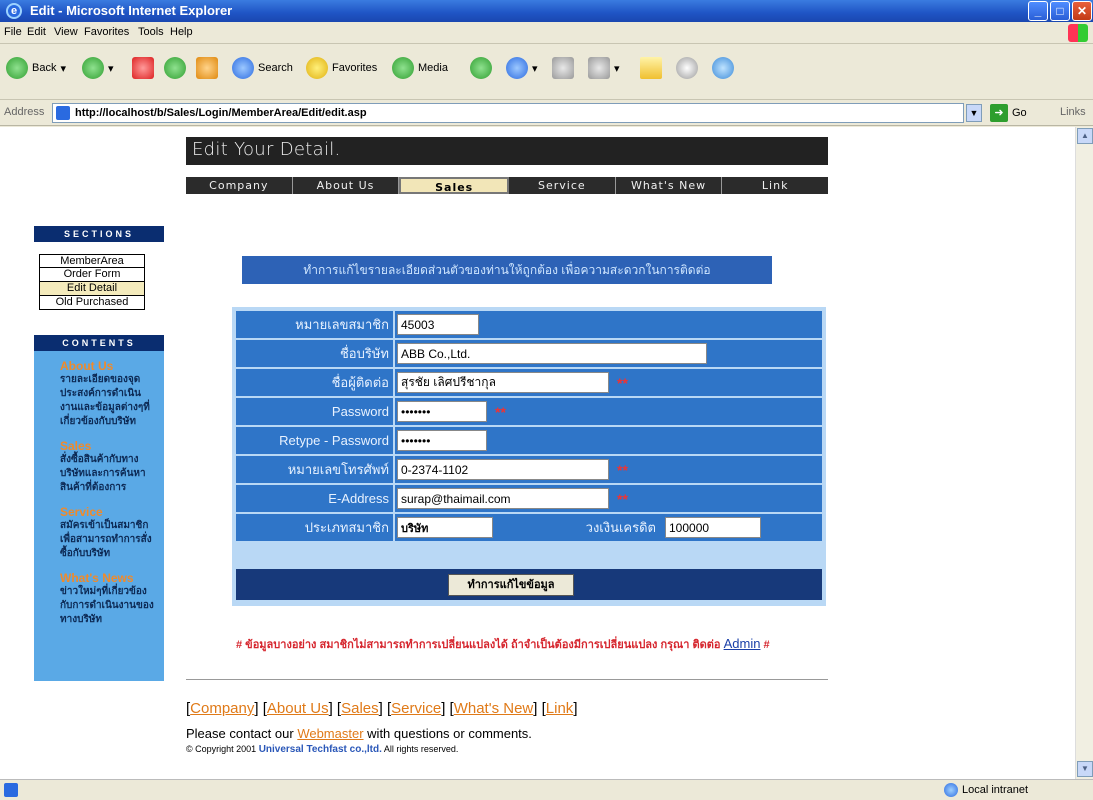 The image size is (1093, 800). I want to click on go-arrow-icon: ➜, so click(999, 113).